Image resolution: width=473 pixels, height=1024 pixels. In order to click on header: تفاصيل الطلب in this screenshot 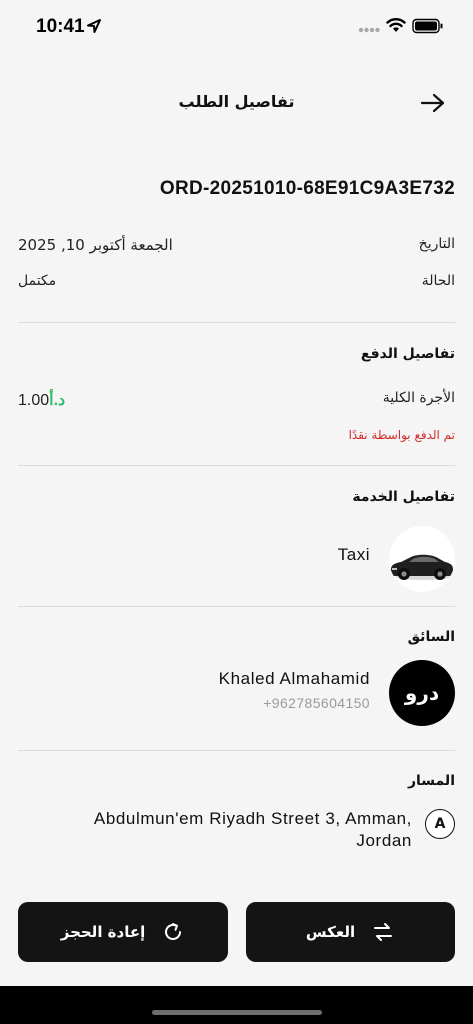, I will do `click(236, 104)`.